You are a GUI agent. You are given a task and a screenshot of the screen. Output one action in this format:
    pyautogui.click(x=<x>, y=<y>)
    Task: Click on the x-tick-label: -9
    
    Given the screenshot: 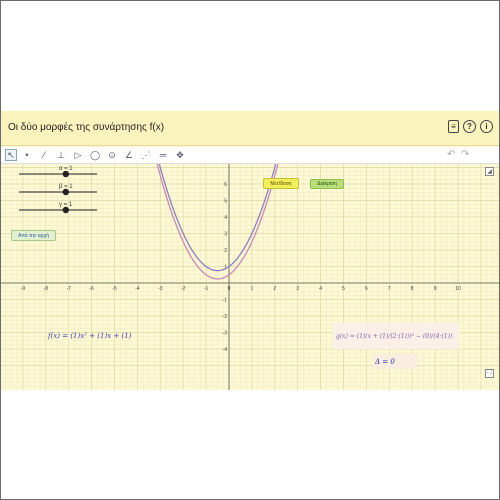 What is the action you would take?
    pyautogui.click(x=23, y=289)
    